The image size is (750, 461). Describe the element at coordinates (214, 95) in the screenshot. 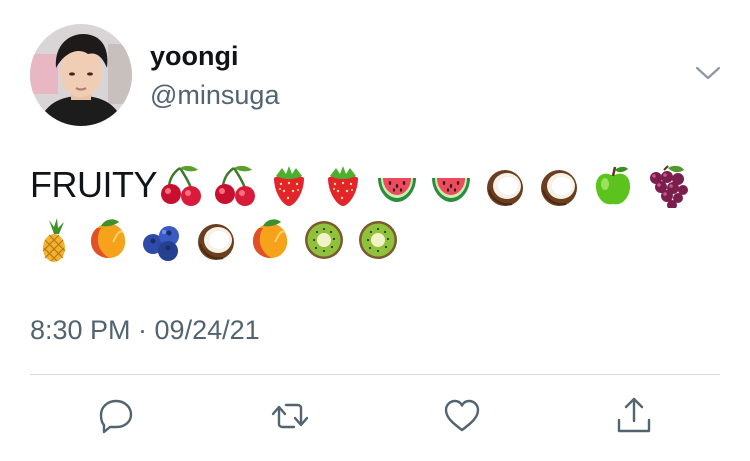

I see `user-handle: @minsuga` at that location.